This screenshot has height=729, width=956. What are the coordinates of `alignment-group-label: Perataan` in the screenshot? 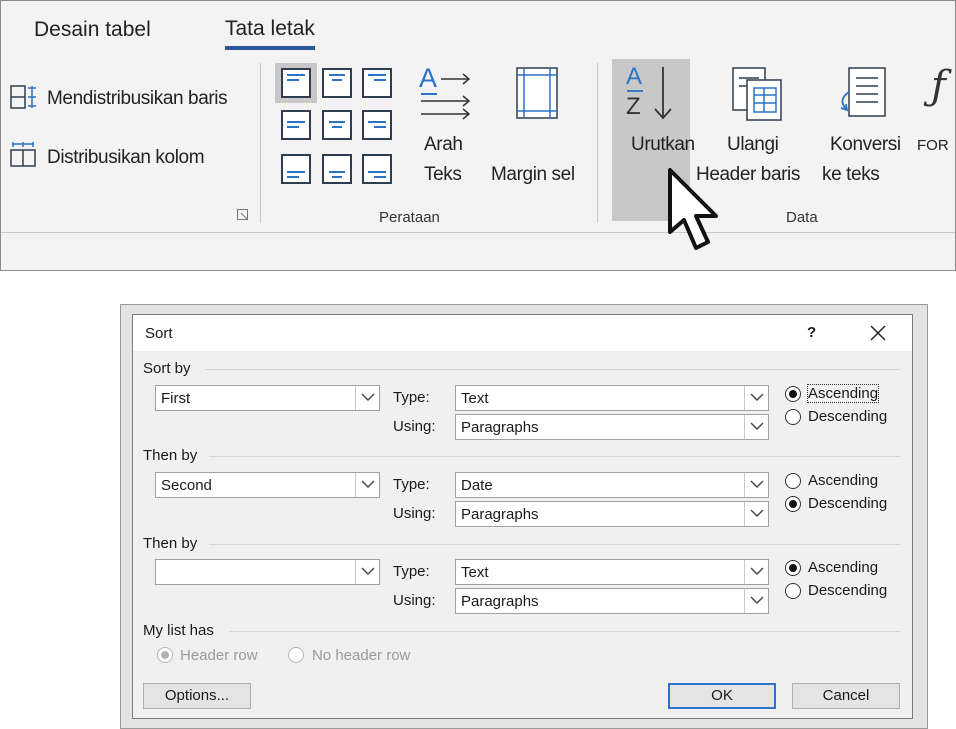 It's located at (409, 217).